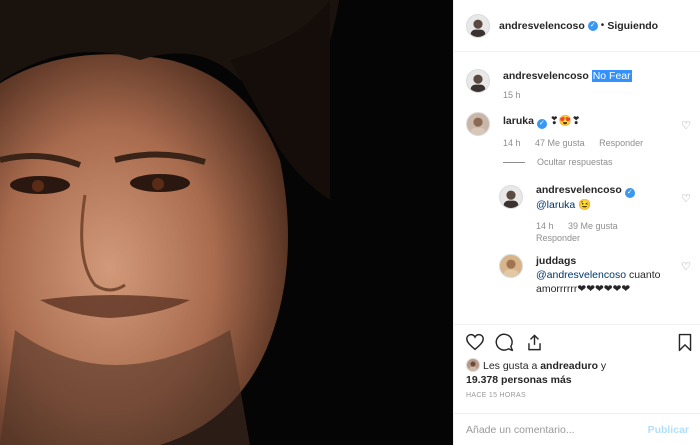 The image size is (700, 445). Describe the element at coordinates (504, 344) in the screenshot. I see `comment-icon` at that location.